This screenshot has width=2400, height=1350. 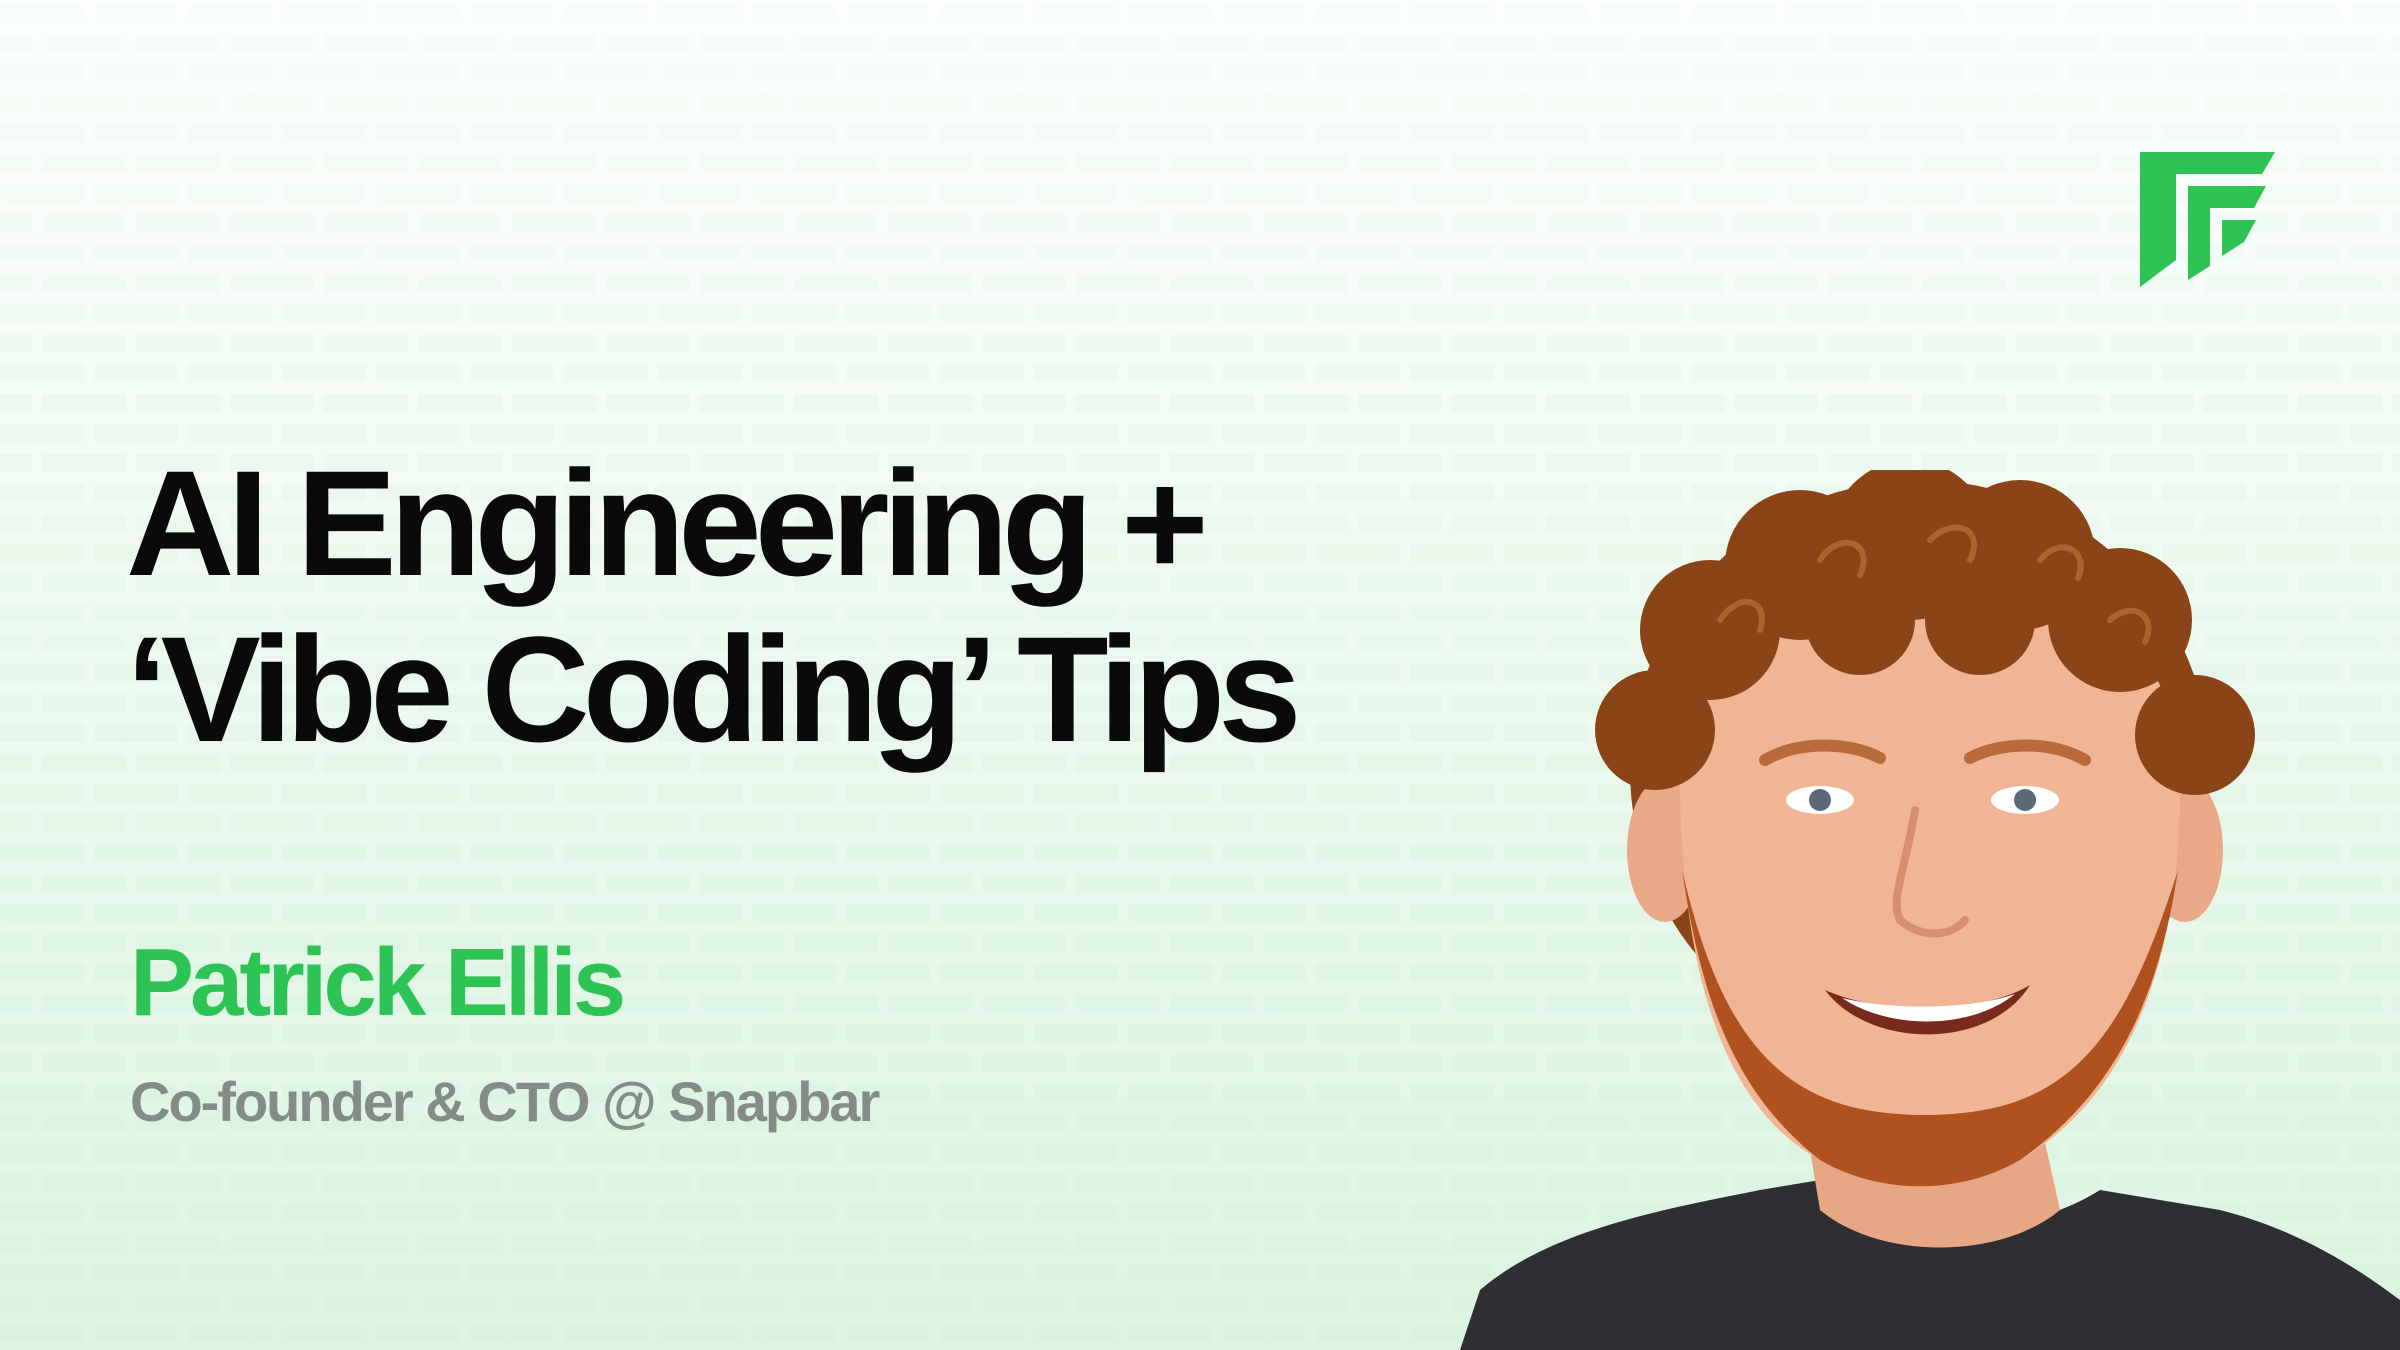 I want to click on speaker-name: Patrick Ellis, so click(x=378, y=982).